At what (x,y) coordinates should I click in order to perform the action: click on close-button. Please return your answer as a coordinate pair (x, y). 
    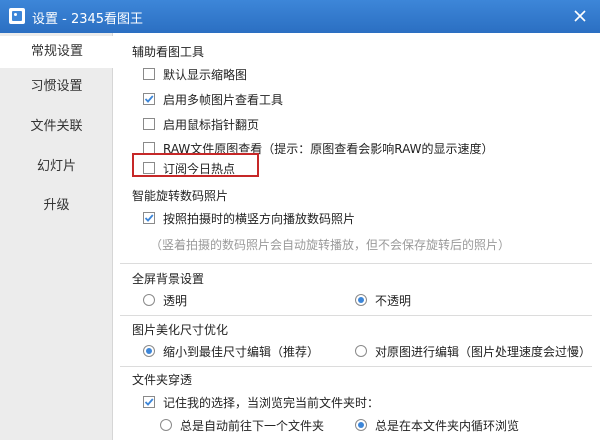
    Looking at the image, I should click on (580, 16).